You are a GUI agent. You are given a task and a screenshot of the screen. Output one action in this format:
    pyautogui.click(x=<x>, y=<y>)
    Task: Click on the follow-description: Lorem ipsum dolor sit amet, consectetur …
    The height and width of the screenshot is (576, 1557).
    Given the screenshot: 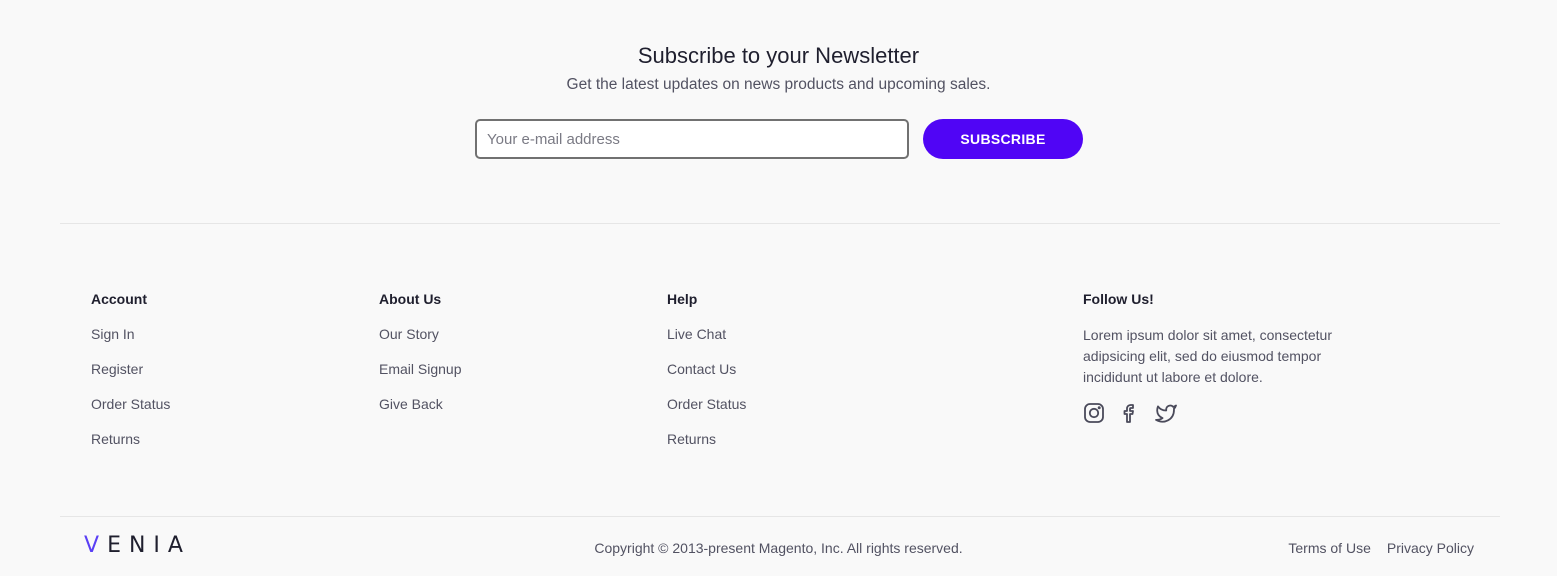 What is the action you would take?
    pyautogui.click(x=1207, y=356)
    